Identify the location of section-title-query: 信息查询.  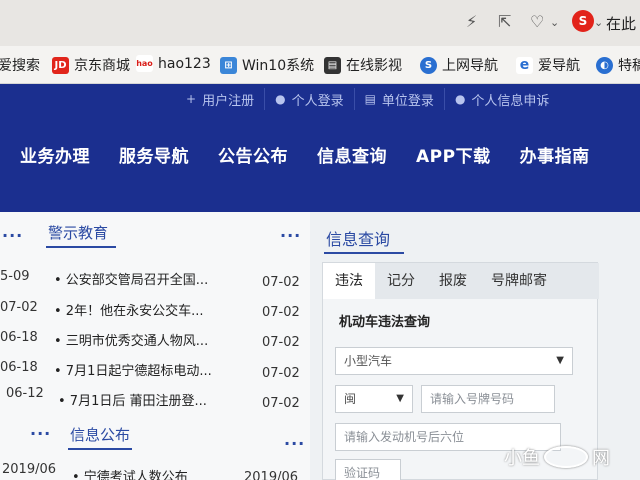
(358, 239).